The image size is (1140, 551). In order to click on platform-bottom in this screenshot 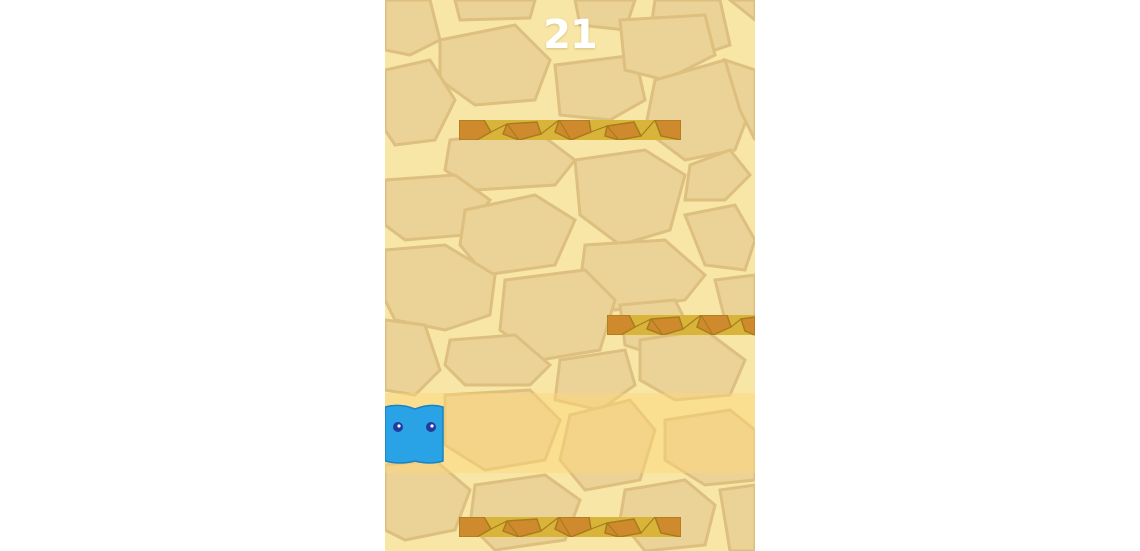, I will do `click(570, 527)`.